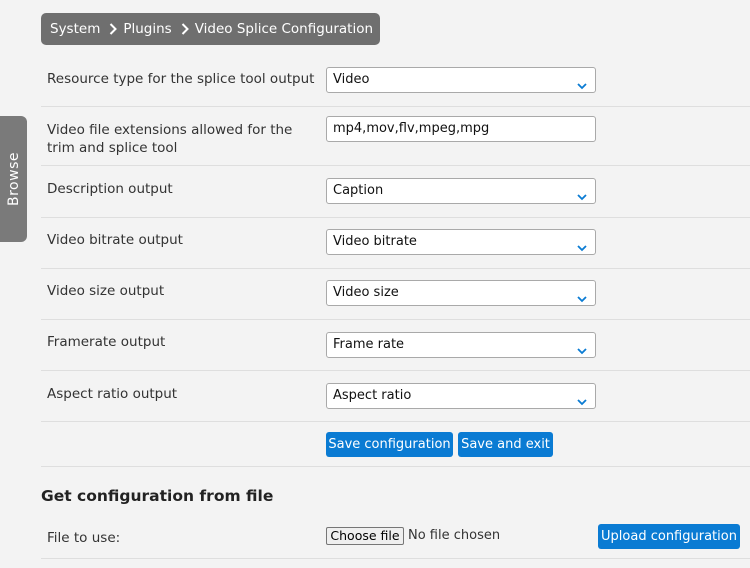 The height and width of the screenshot is (568, 750). What do you see at coordinates (461, 345) in the screenshot?
I see `framerate-select: Frame rate` at bounding box center [461, 345].